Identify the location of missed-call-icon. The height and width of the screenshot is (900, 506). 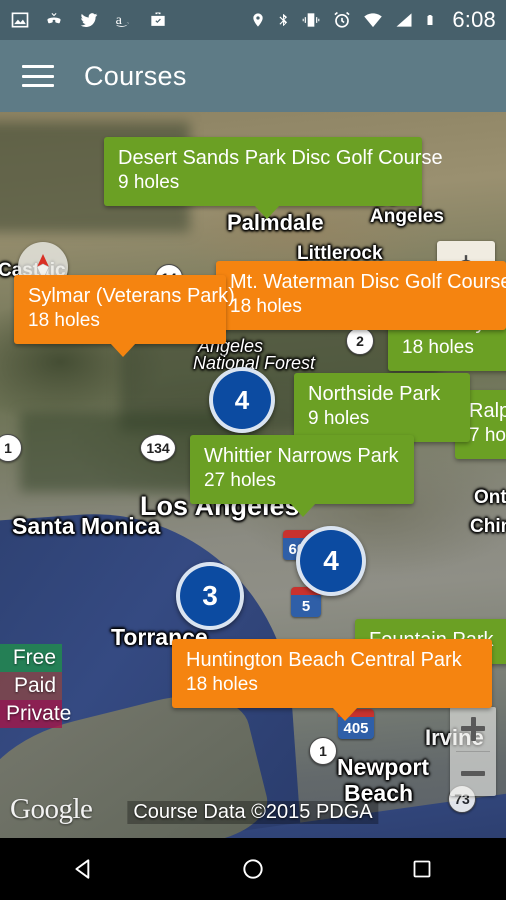
(54, 18).